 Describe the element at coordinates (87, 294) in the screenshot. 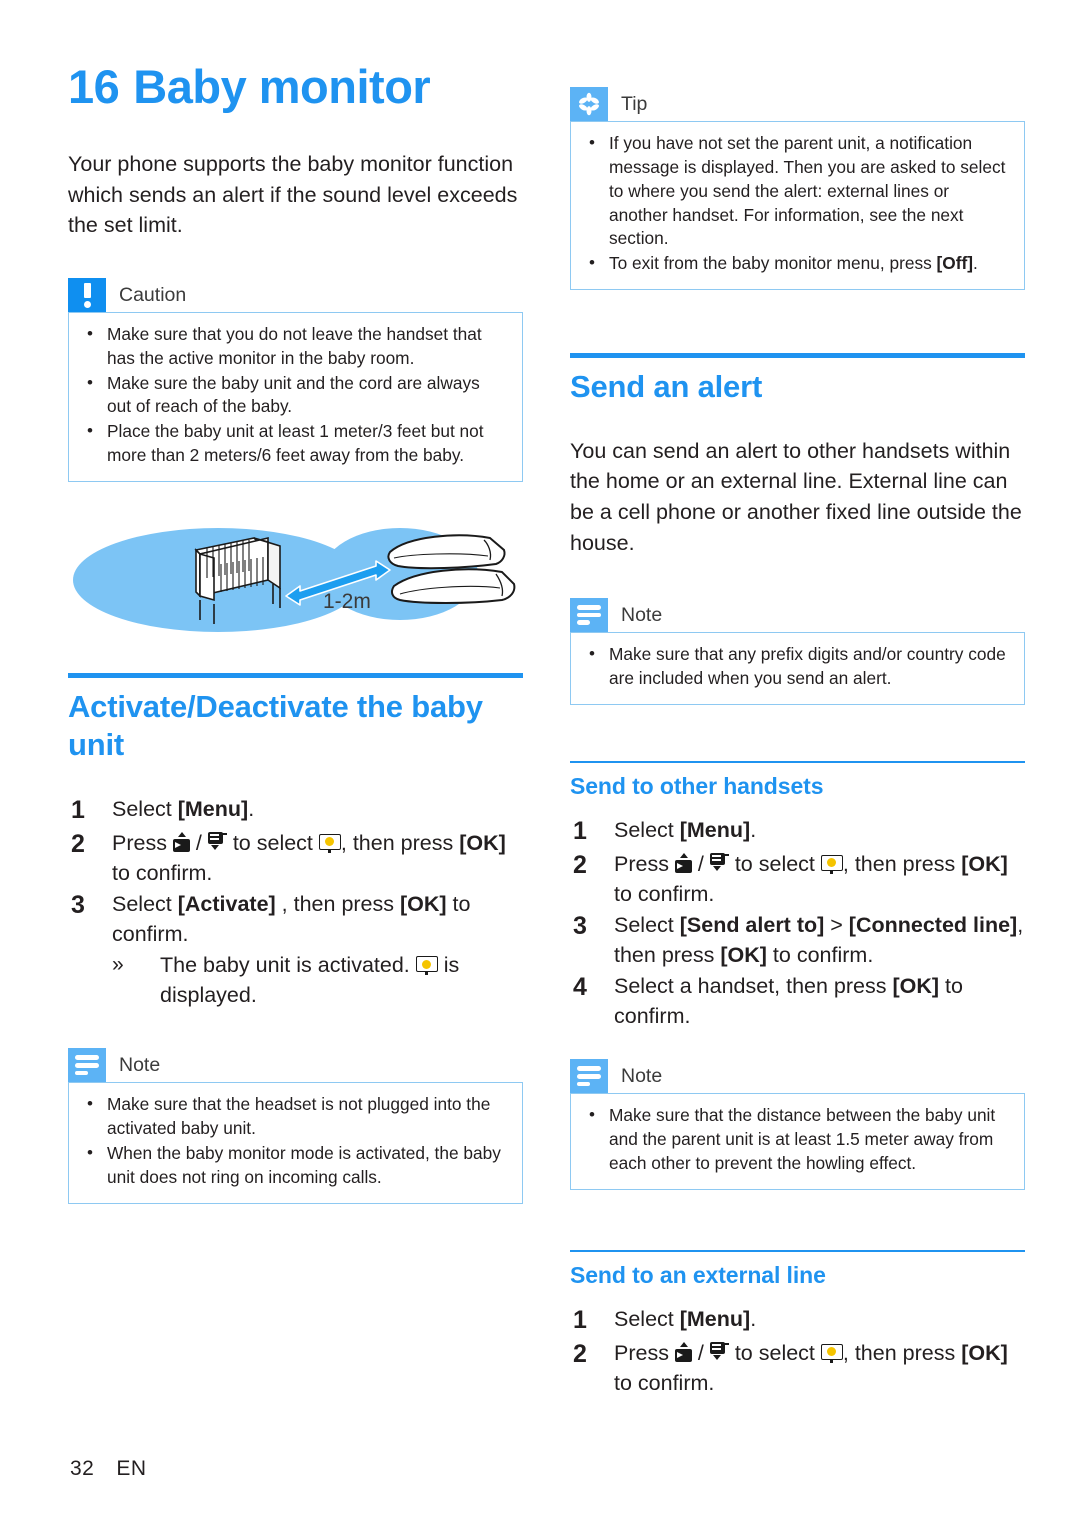

I see `exclamation-icon` at that location.